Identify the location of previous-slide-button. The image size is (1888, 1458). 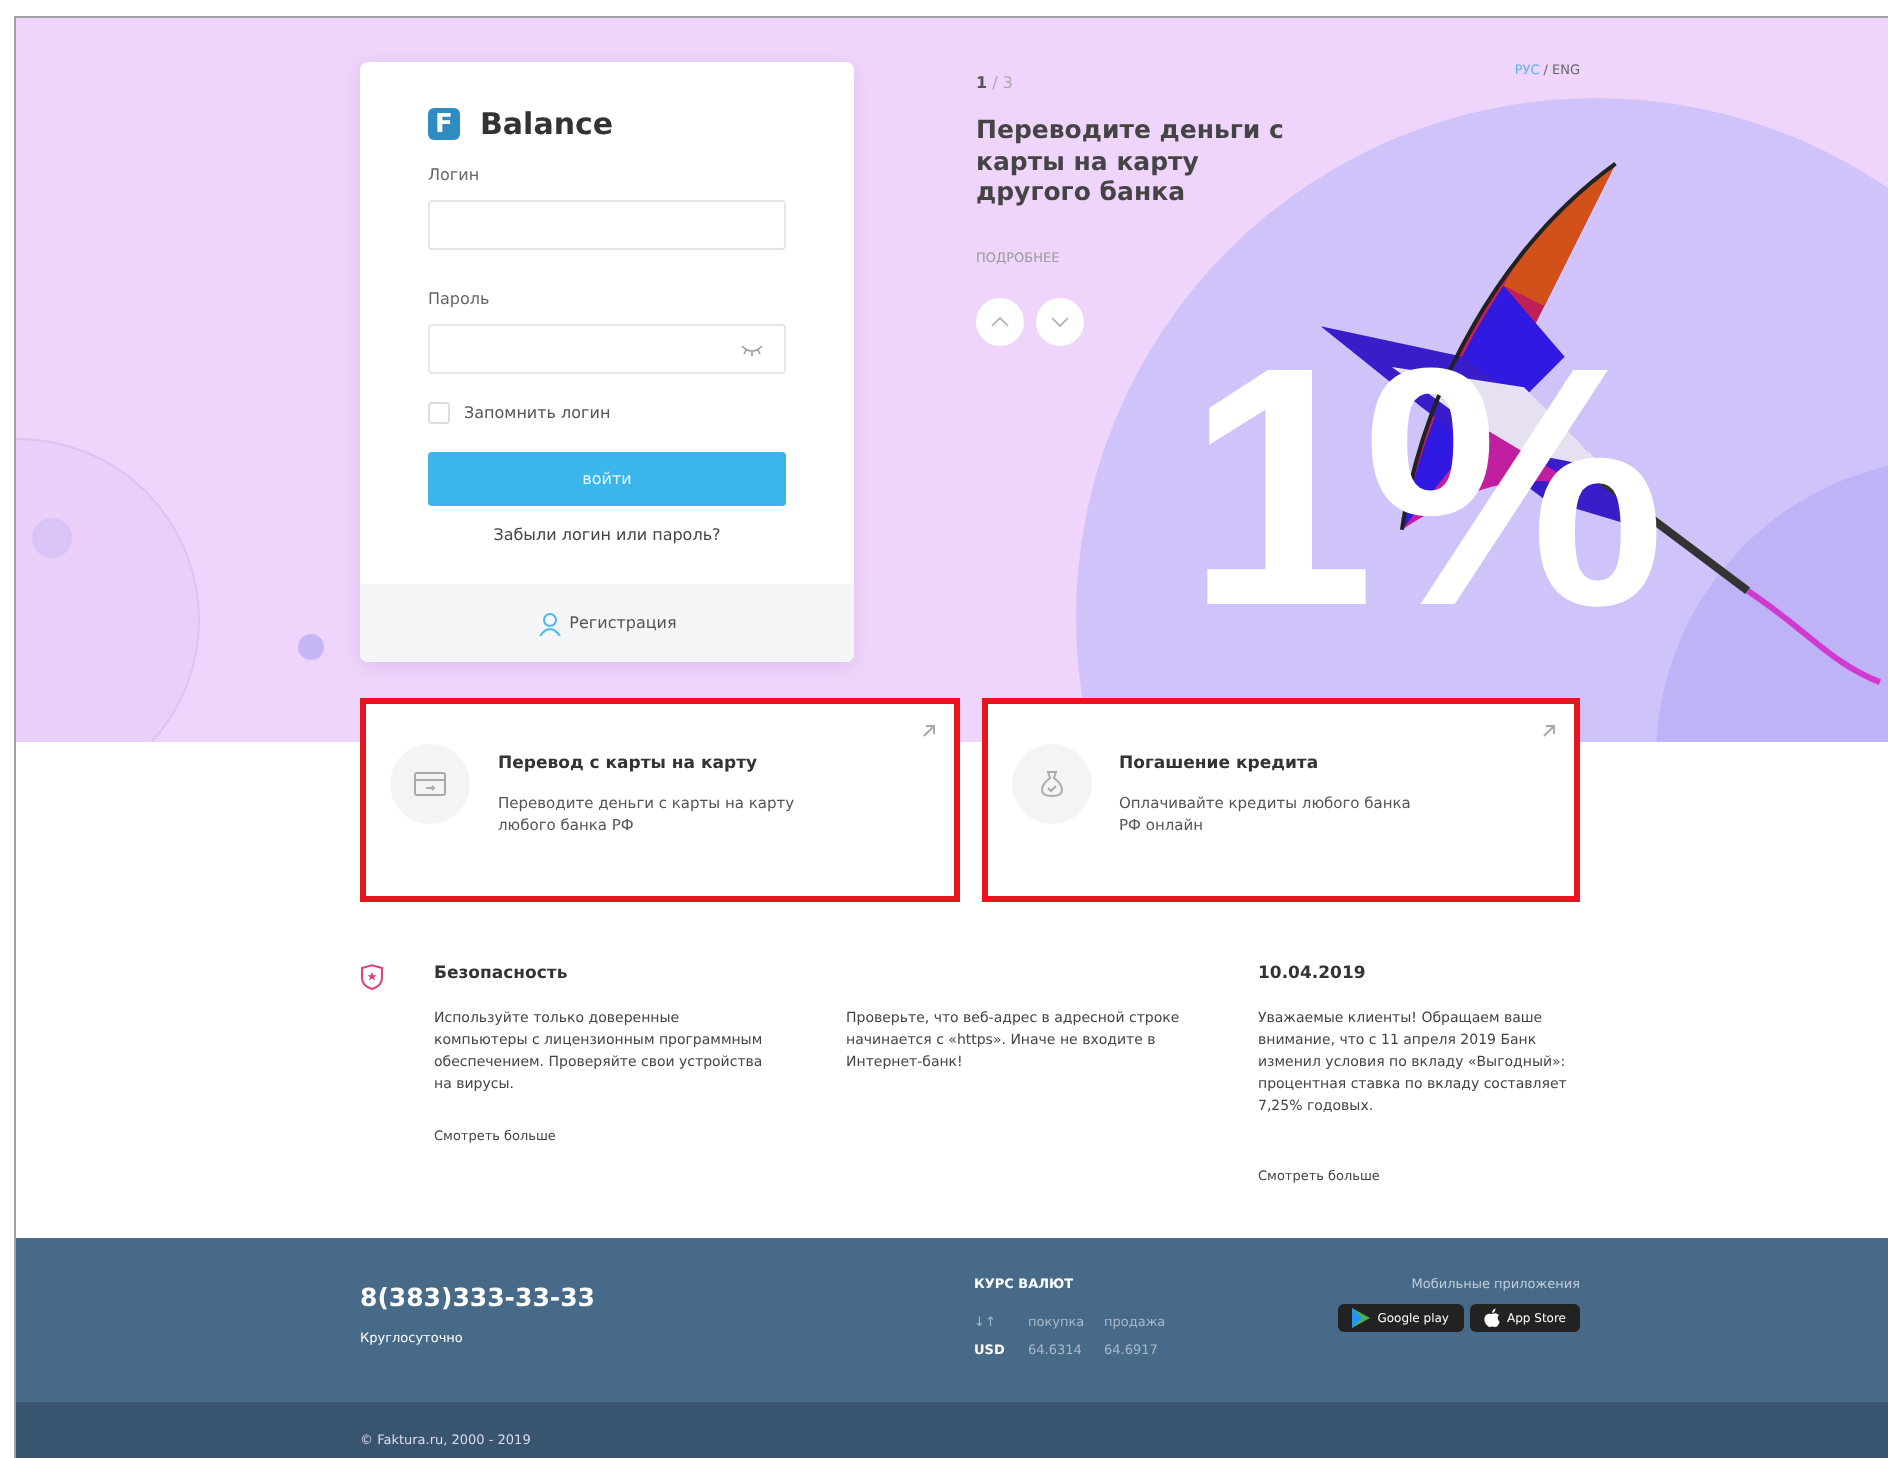
(1000, 321).